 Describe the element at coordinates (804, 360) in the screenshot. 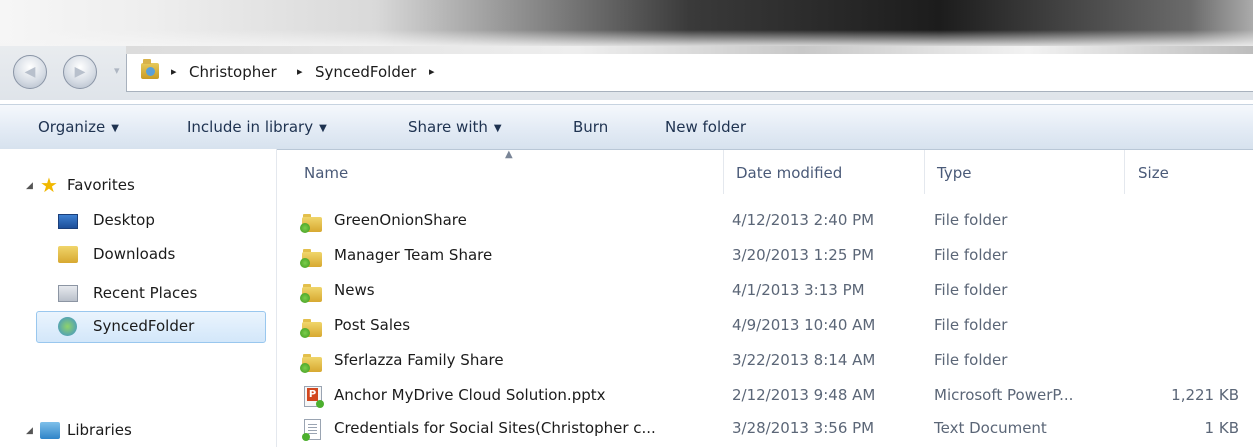

I see `file-date-modified: 3/22/2013 8:14 AM` at that location.